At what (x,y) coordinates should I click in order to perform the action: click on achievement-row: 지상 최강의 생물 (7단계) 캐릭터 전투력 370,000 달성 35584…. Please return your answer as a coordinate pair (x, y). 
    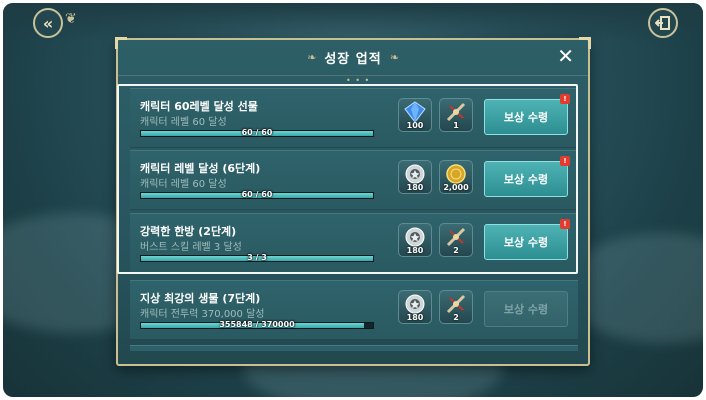
    Looking at the image, I should click on (354, 310).